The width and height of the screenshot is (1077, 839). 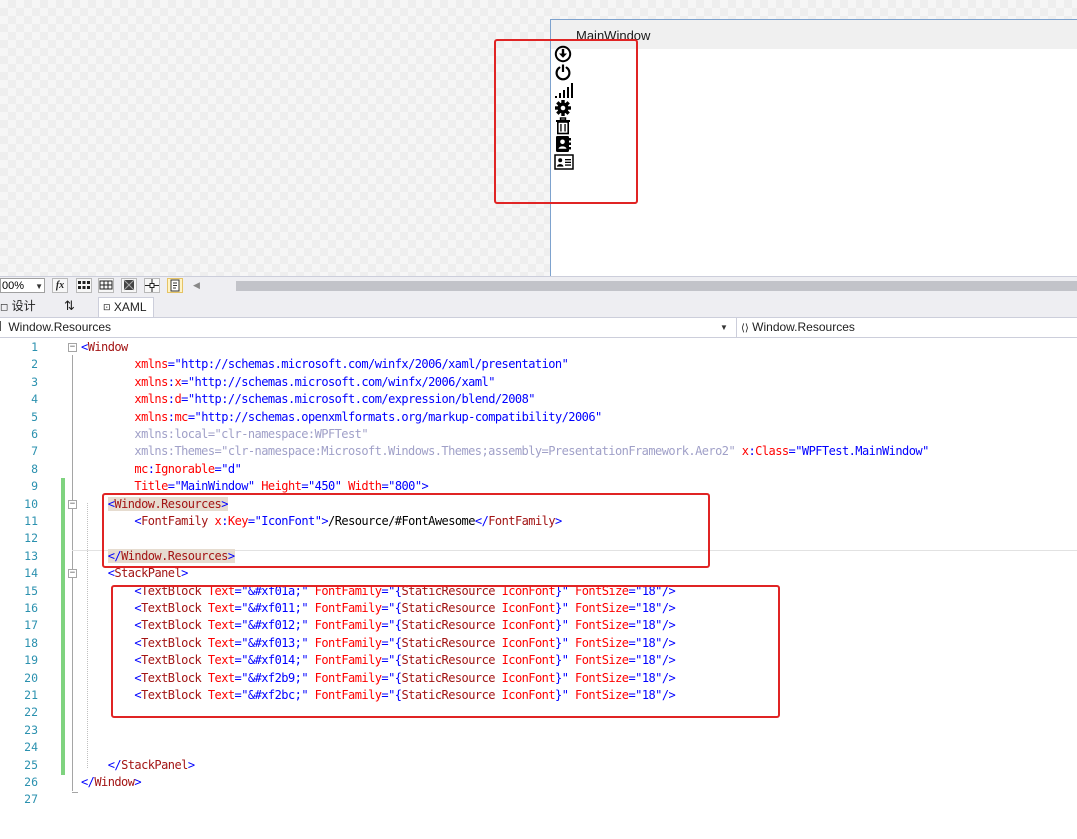 I want to click on code-text: </StackPanel>, so click(x=151, y=764).